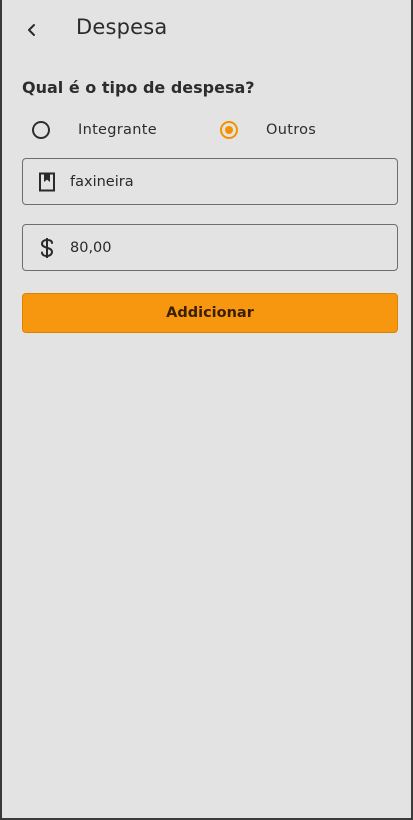  I want to click on amount-field, so click(210, 247).